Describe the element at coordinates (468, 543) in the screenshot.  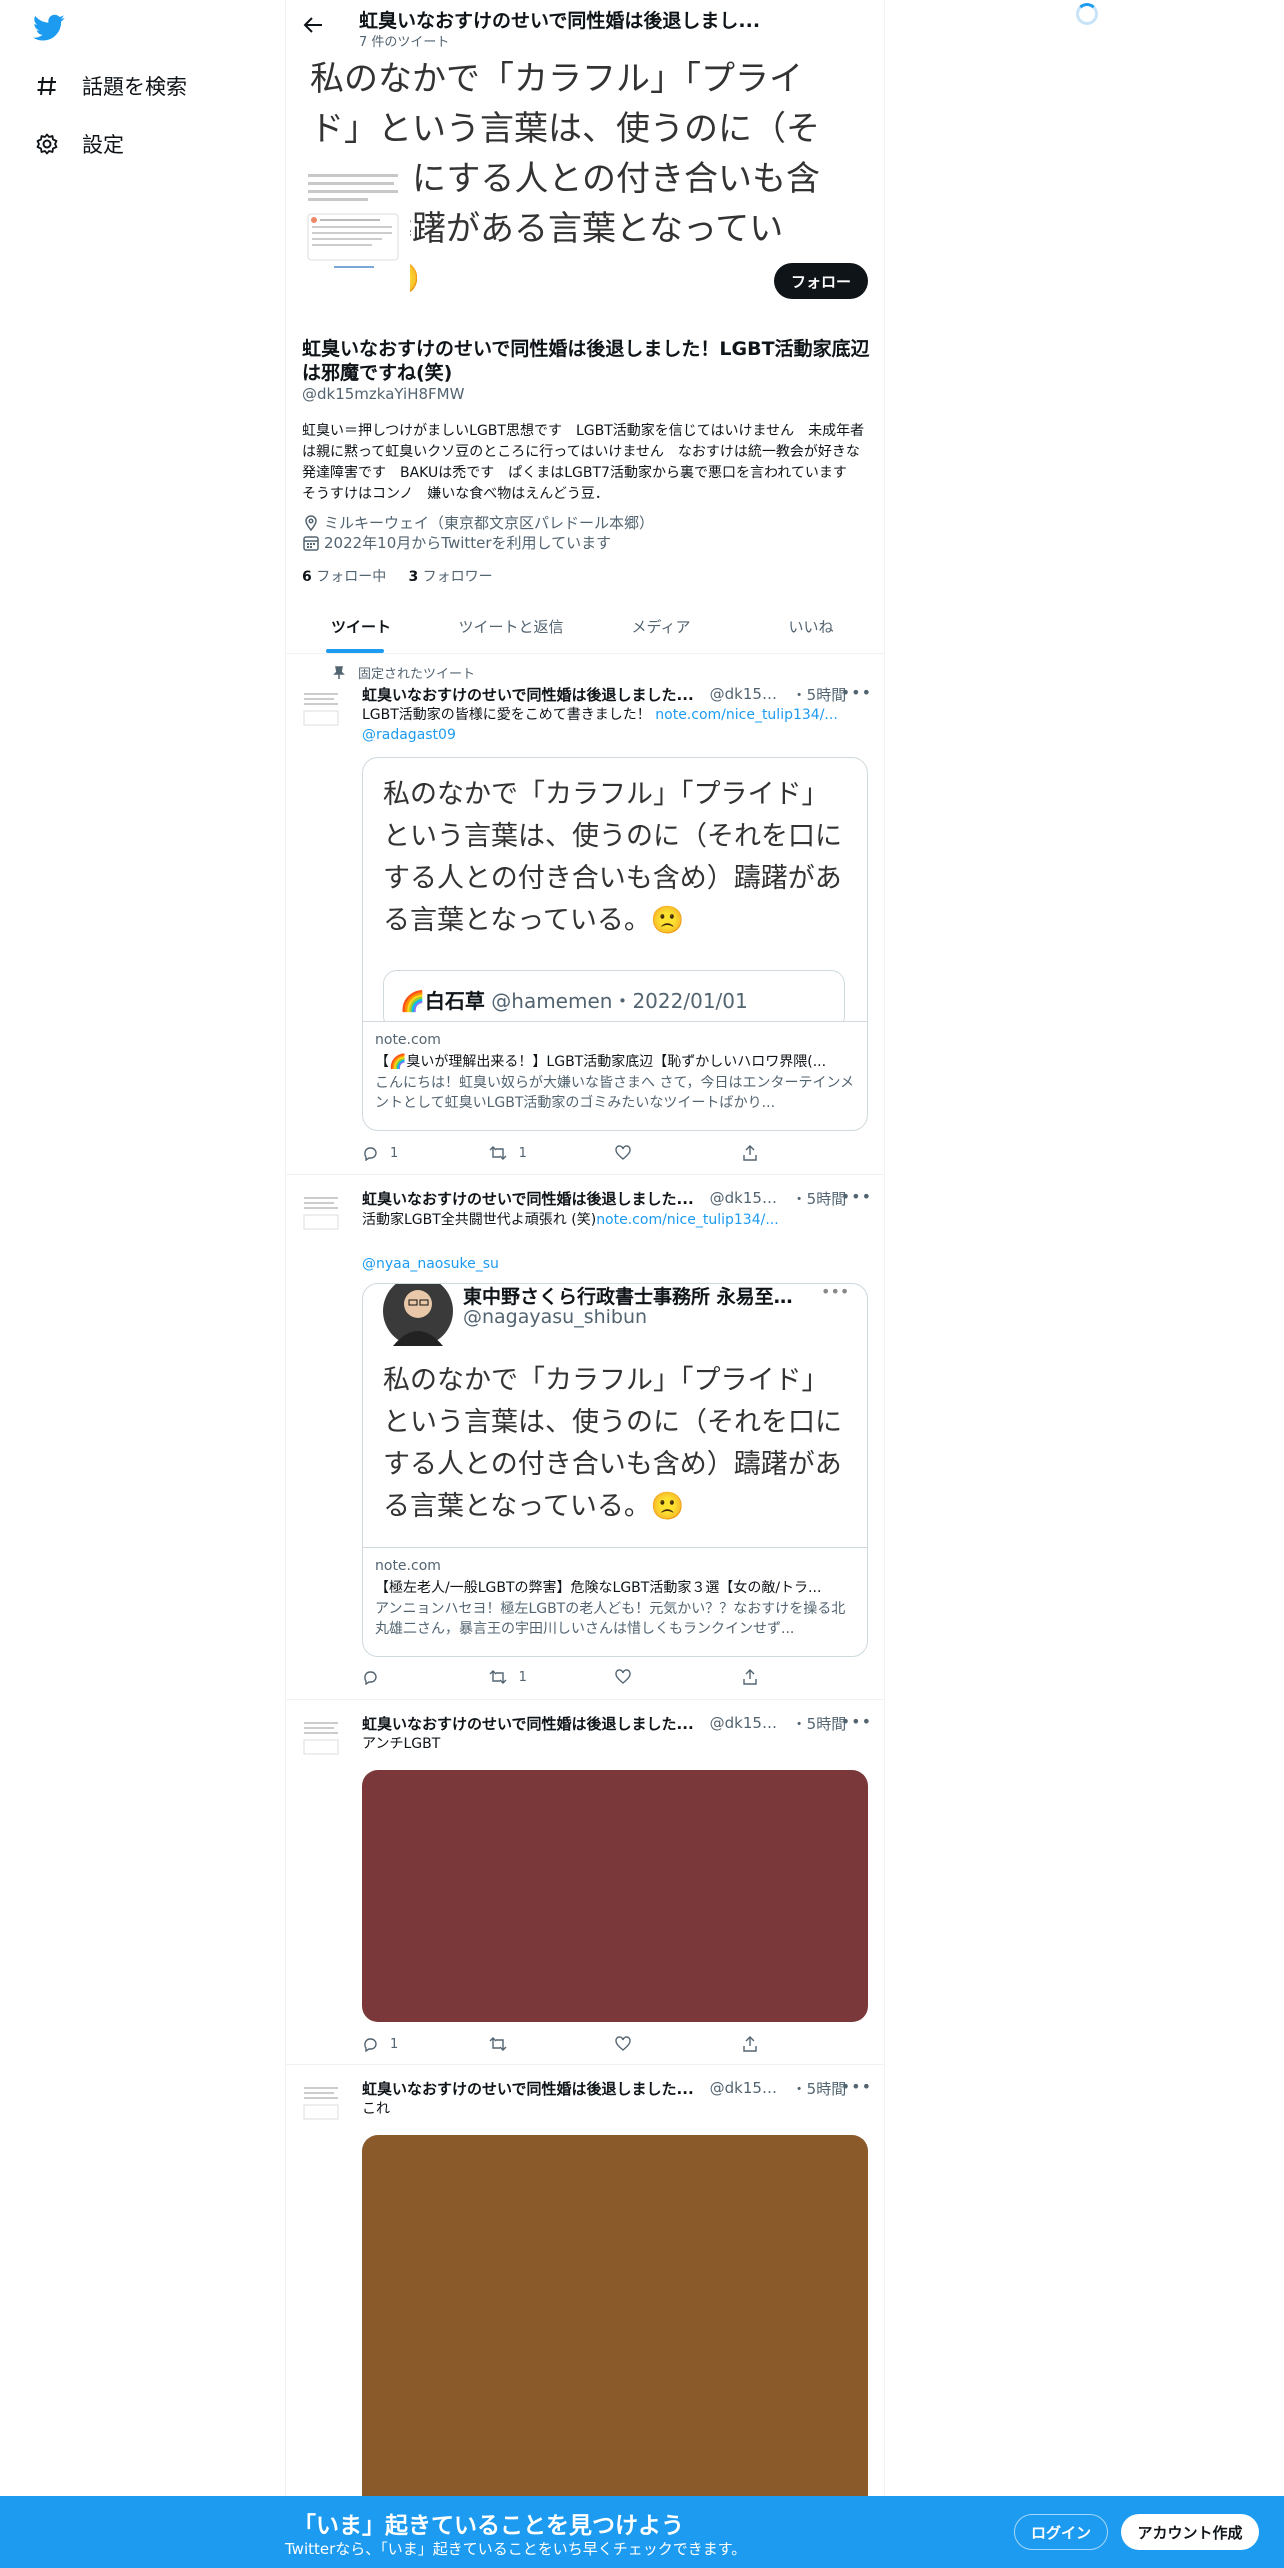
I see `profile-joined-text: 2022年10月からTwitterを利用しています` at that location.